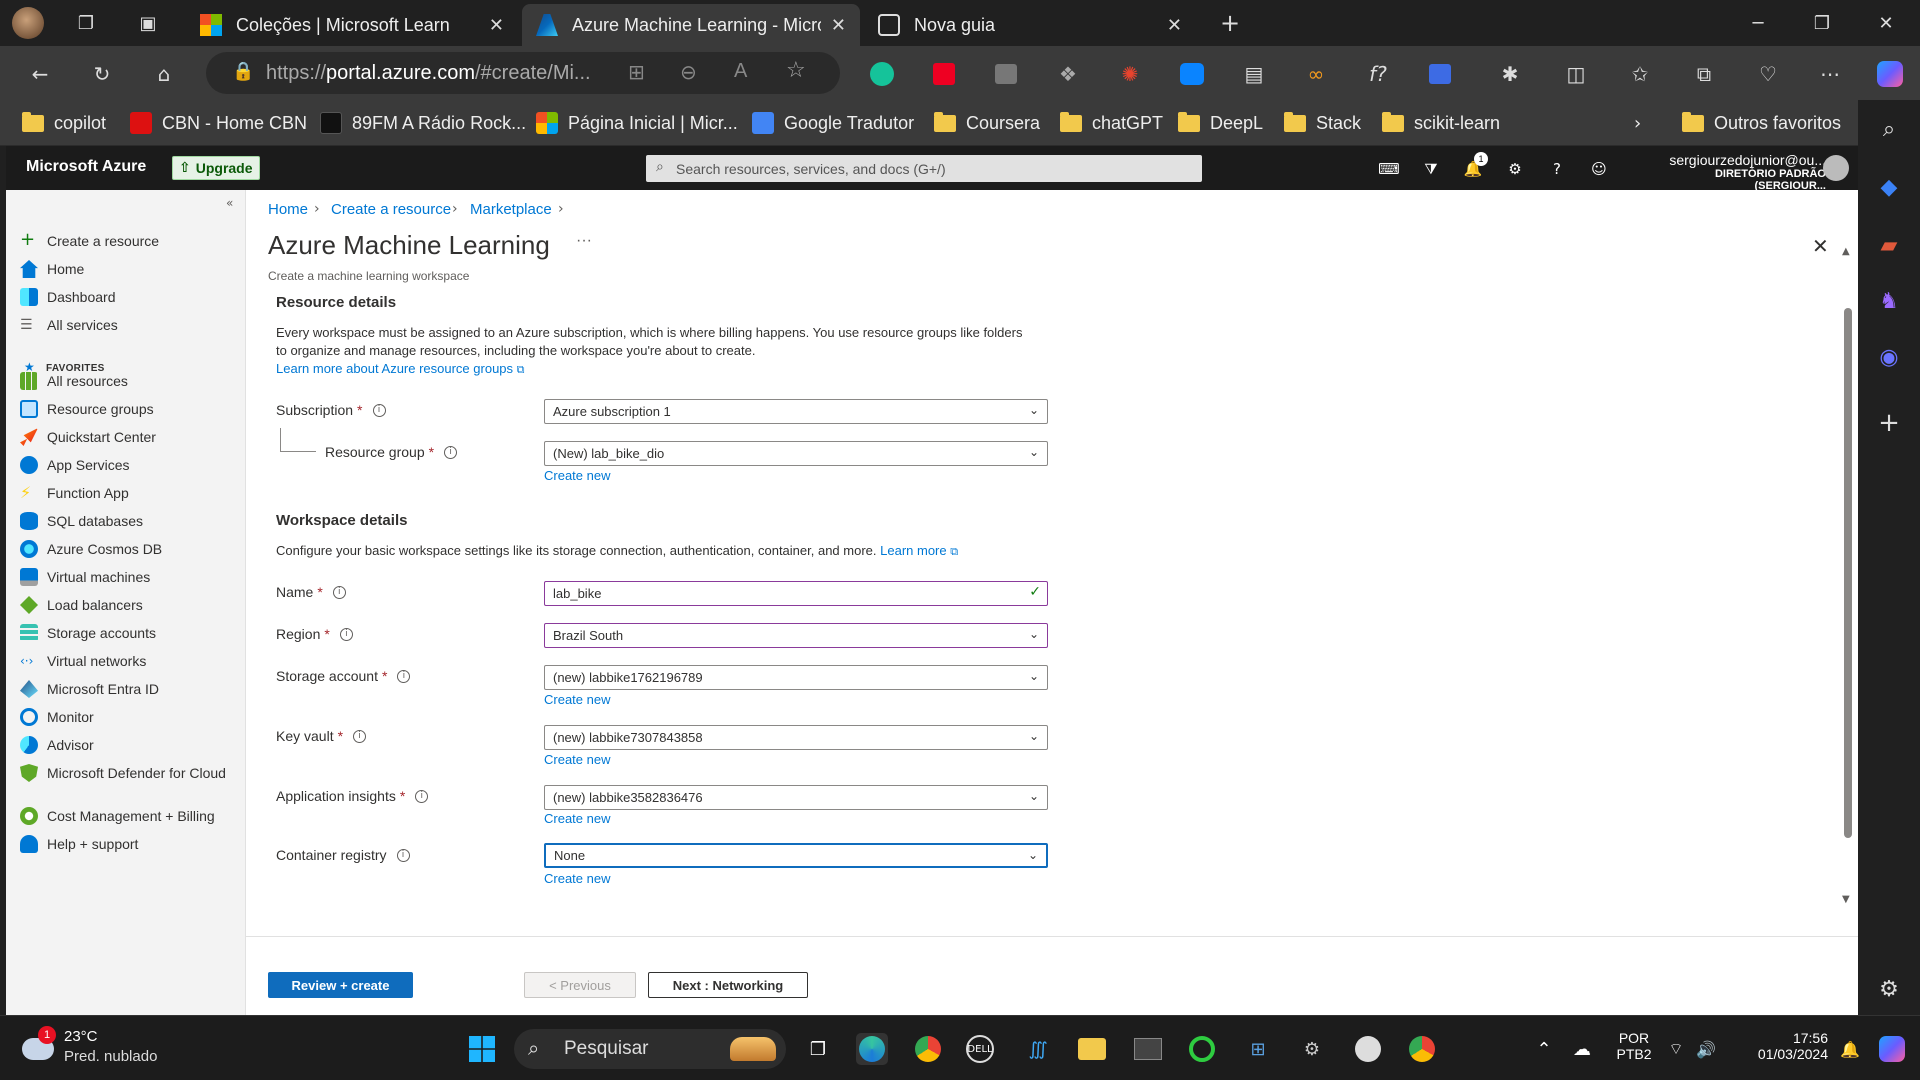  What do you see at coordinates (86, 167) in the screenshot?
I see `azure-brand: Microsoft Azure` at bounding box center [86, 167].